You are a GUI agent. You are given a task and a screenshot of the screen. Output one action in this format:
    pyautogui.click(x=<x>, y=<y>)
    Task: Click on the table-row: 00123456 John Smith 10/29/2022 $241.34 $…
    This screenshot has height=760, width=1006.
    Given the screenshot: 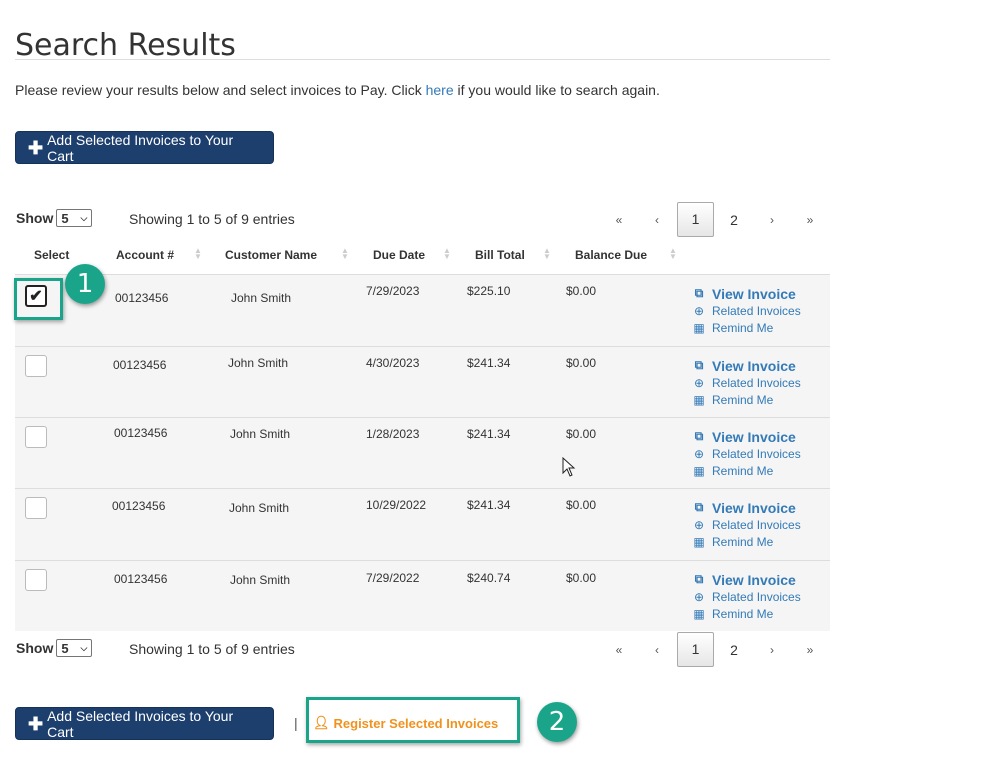 What is the action you would take?
    pyautogui.click(x=422, y=525)
    